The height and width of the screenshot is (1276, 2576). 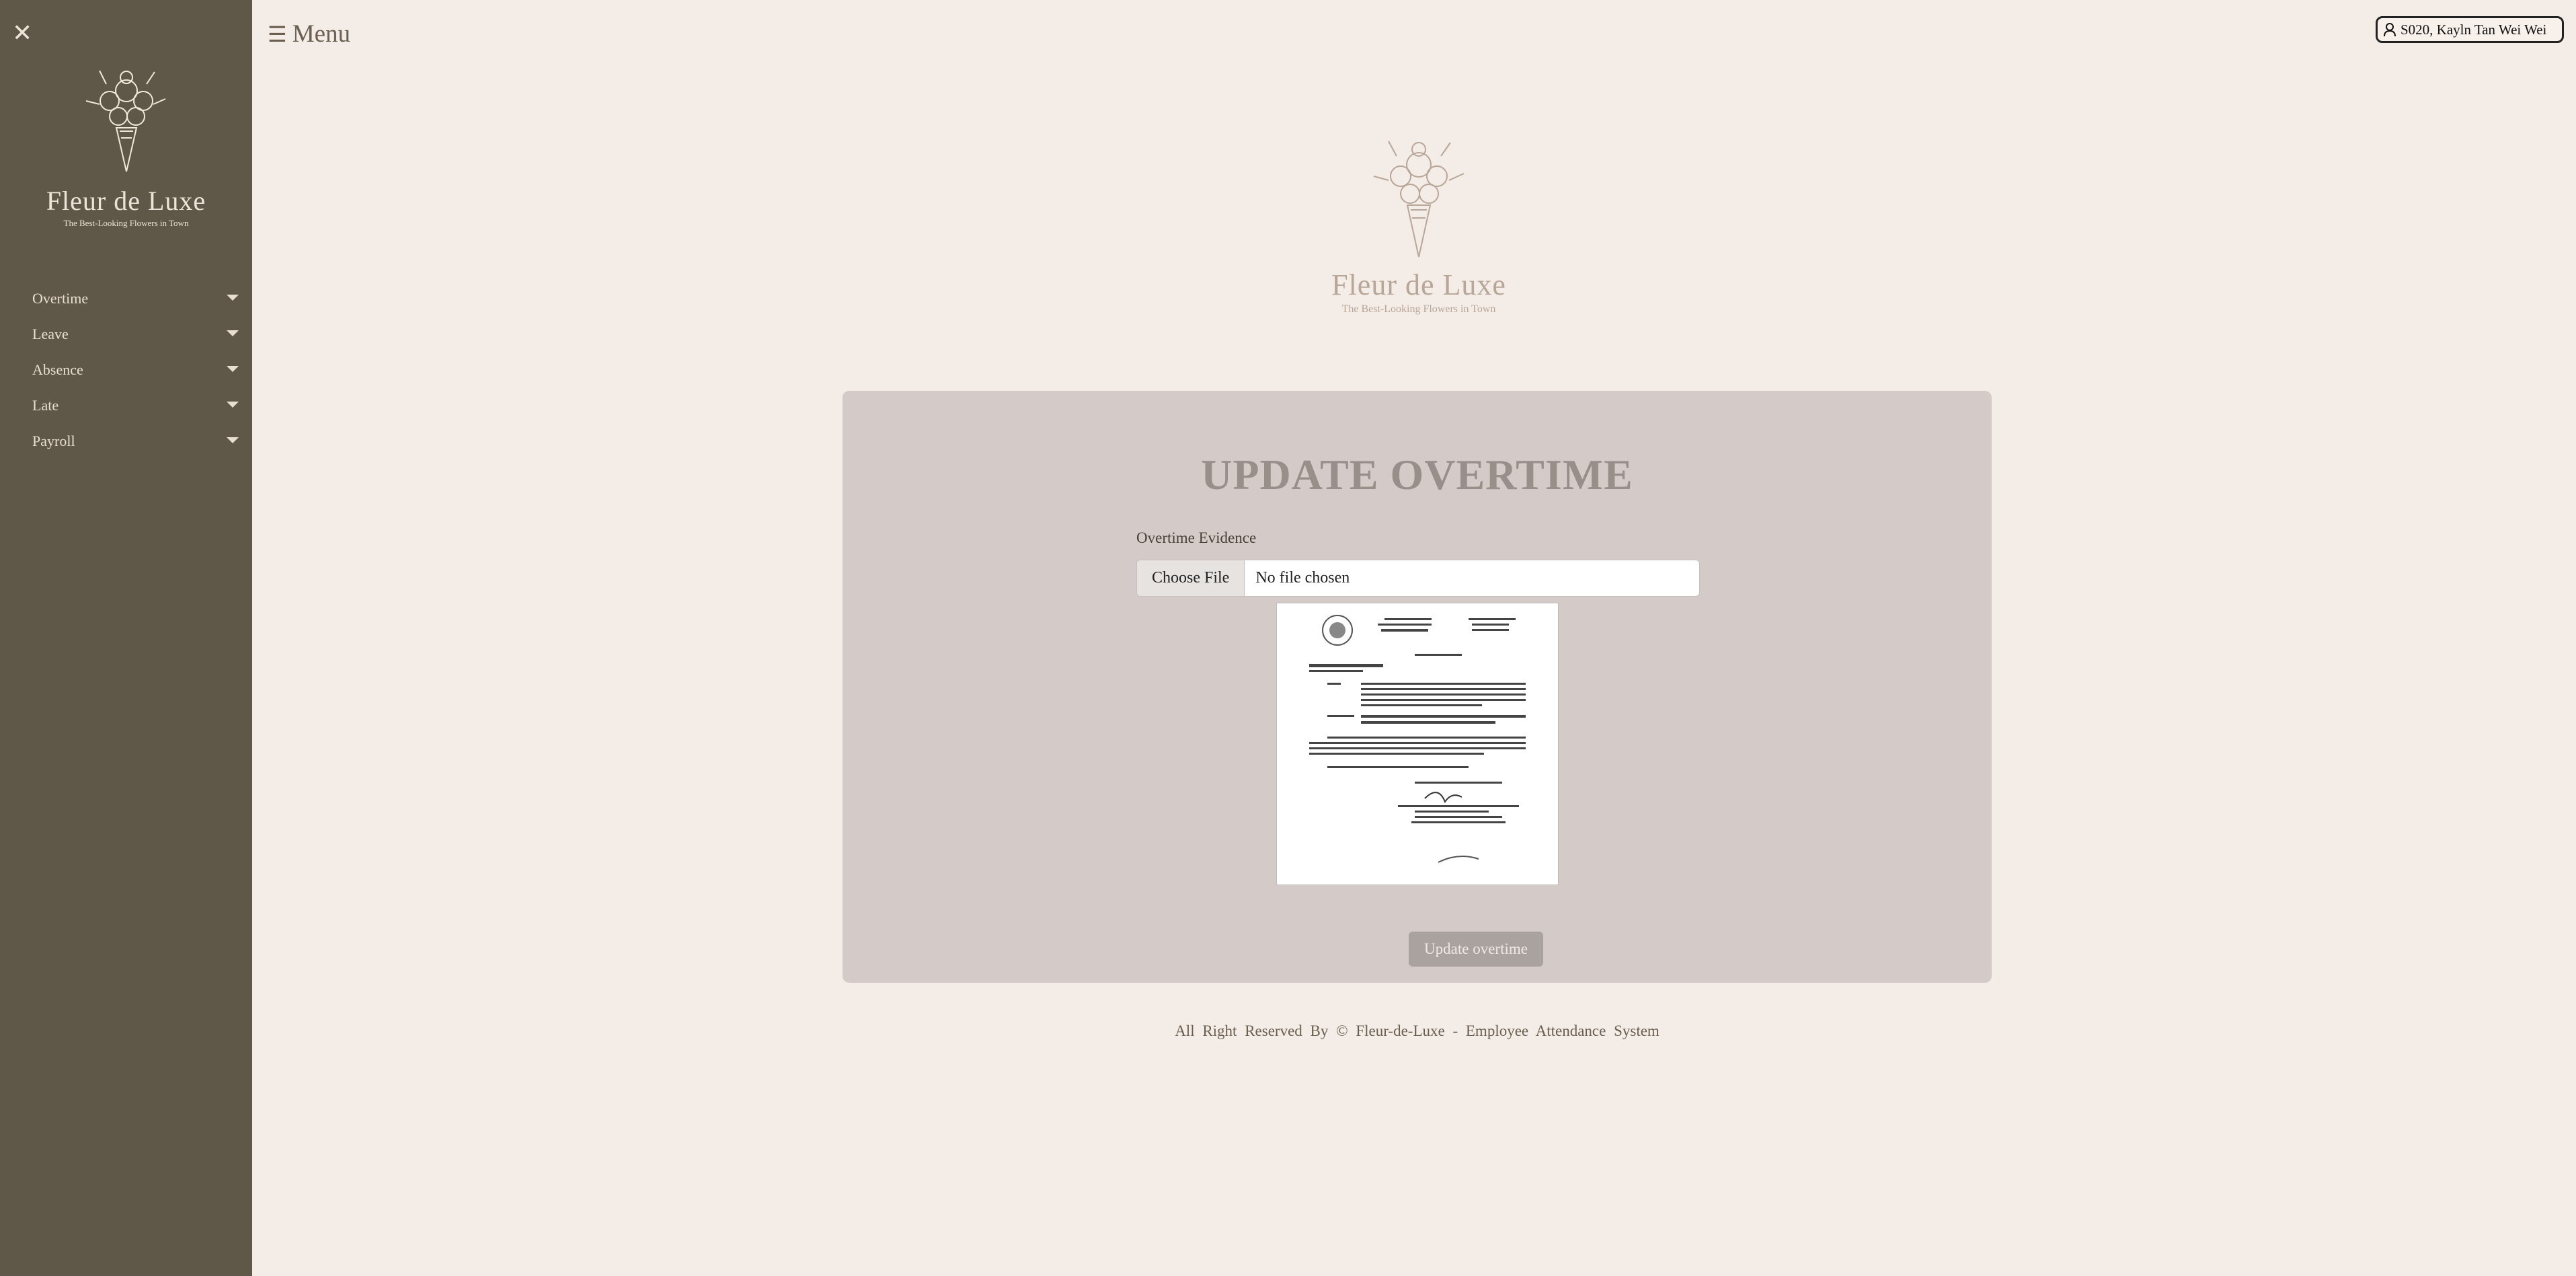 I want to click on sidebar-brand: Fleur de Luxe, so click(x=126, y=201).